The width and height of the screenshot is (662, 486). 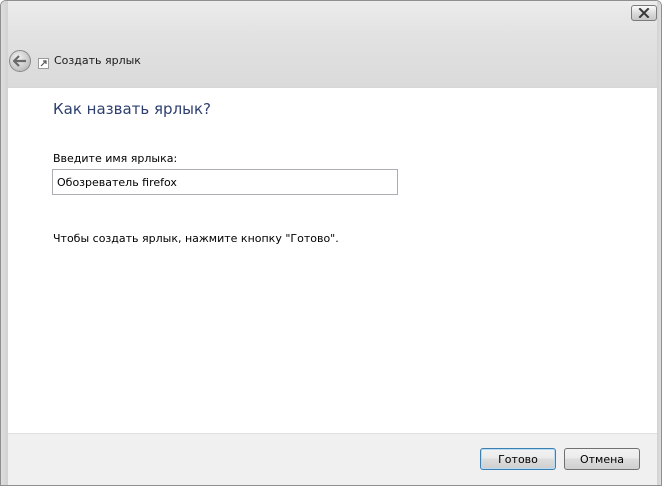 I want to click on main-instruction: Как назвать ярлык?, so click(x=132, y=109).